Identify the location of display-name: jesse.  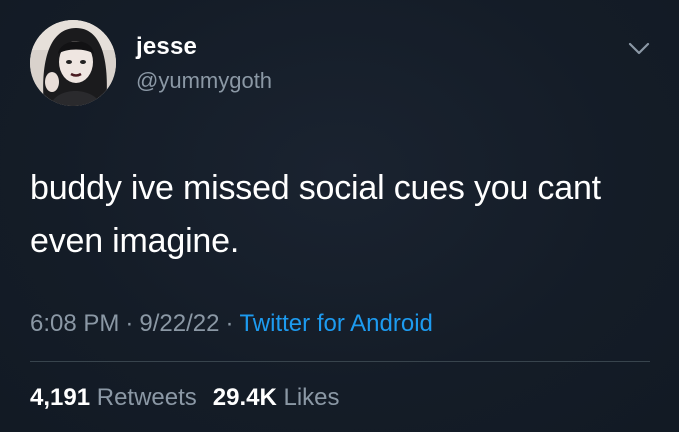
(166, 47).